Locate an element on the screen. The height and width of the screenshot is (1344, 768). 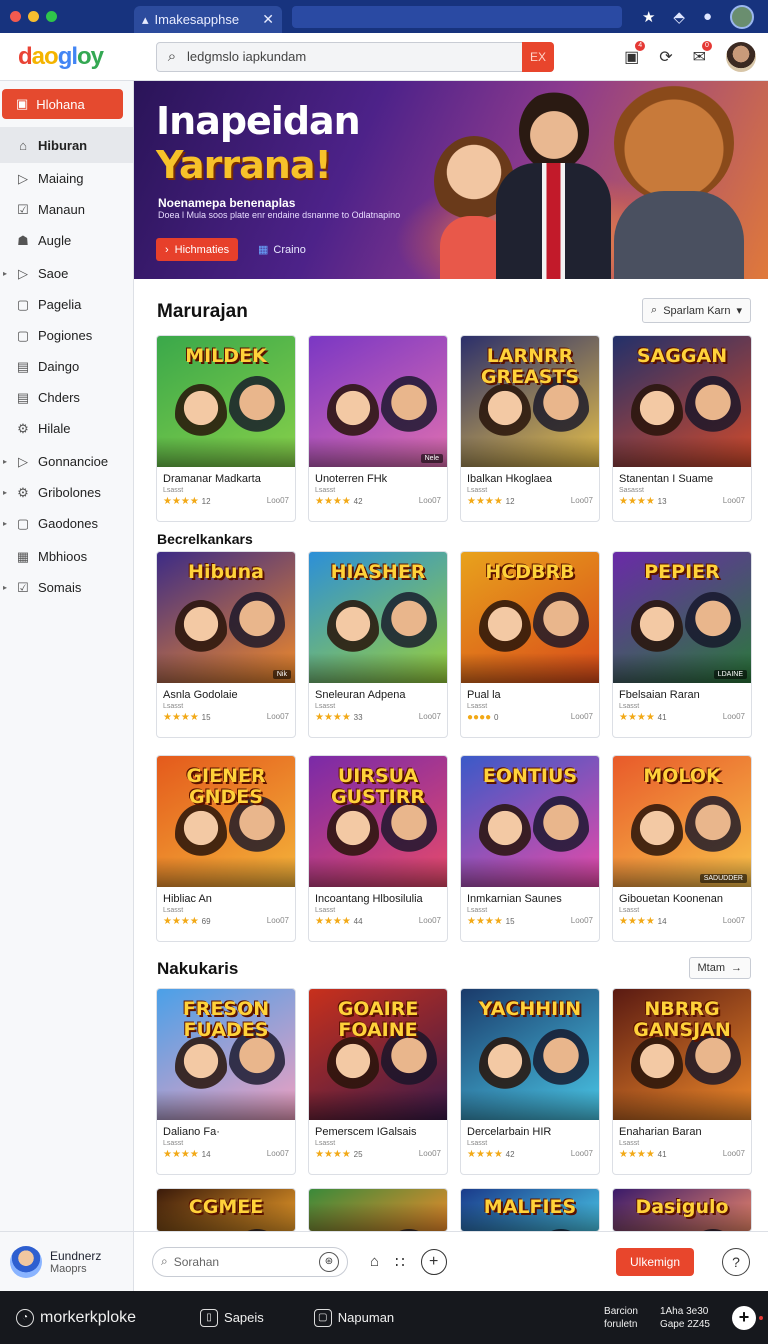
rating-count: 25 is located at coordinates (358, 1154).